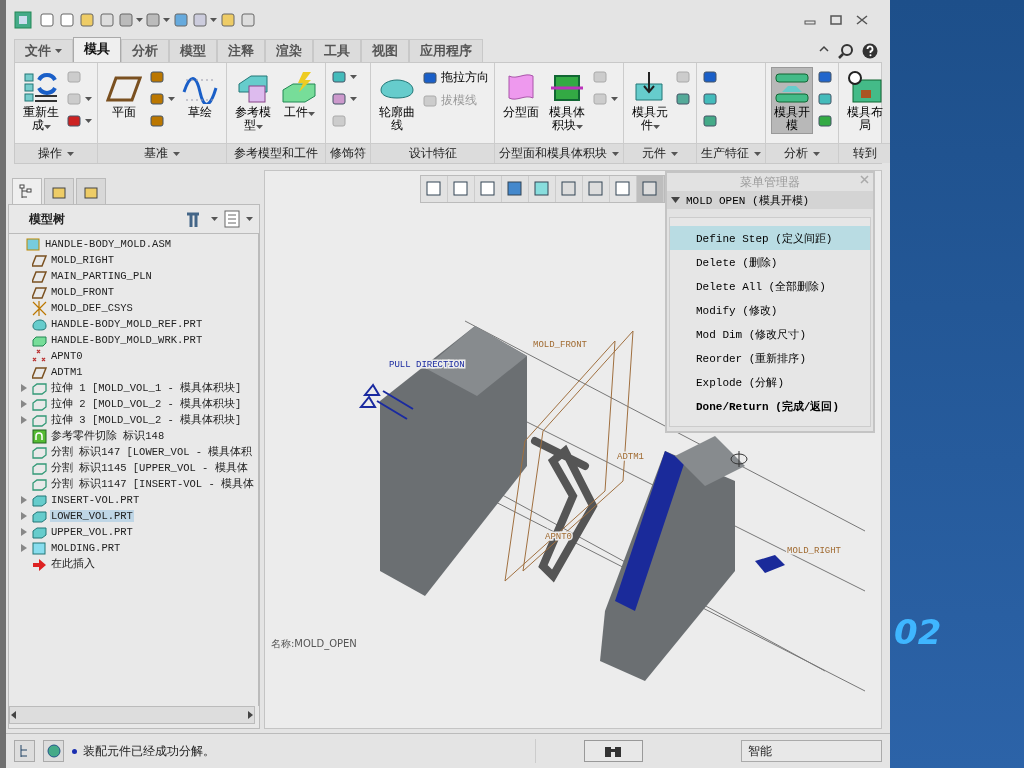  What do you see at coordinates (385, 50) in the screenshot?
I see `ribbon-tab: 视图` at bounding box center [385, 50].